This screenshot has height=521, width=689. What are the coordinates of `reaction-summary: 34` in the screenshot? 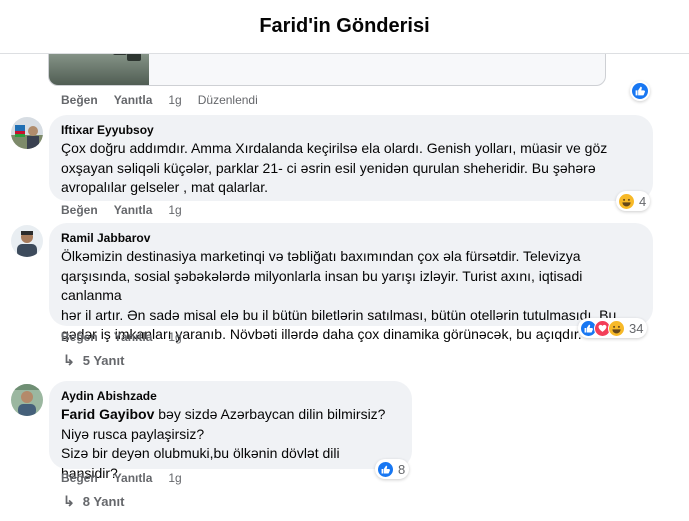 It's located at (613, 328).